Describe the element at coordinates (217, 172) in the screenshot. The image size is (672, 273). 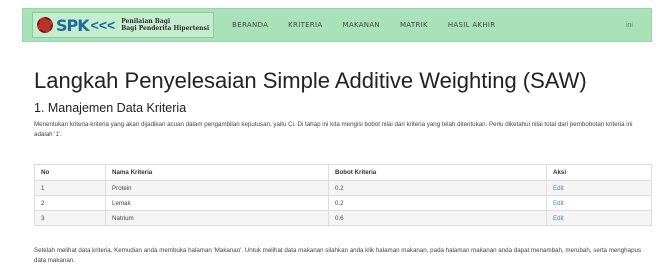
I see `header-nama-kriteria: Nama Kriteria` at that location.